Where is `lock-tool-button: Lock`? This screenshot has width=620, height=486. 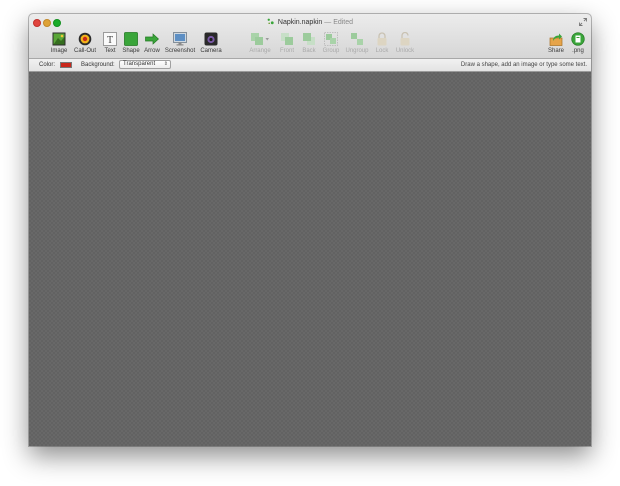 lock-tool-button: Lock is located at coordinates (382, 45).